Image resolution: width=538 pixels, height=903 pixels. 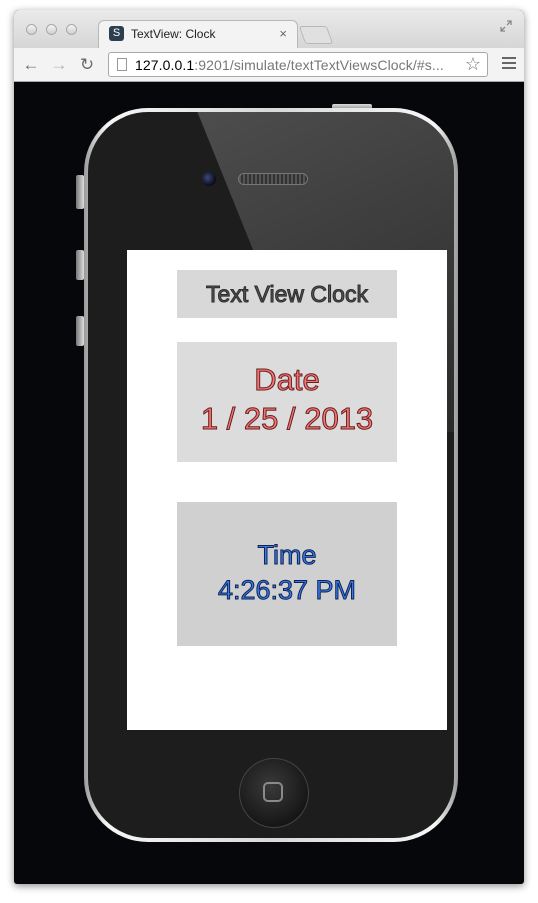 I want to click on speaker-grille, so click(x=273, y=179).